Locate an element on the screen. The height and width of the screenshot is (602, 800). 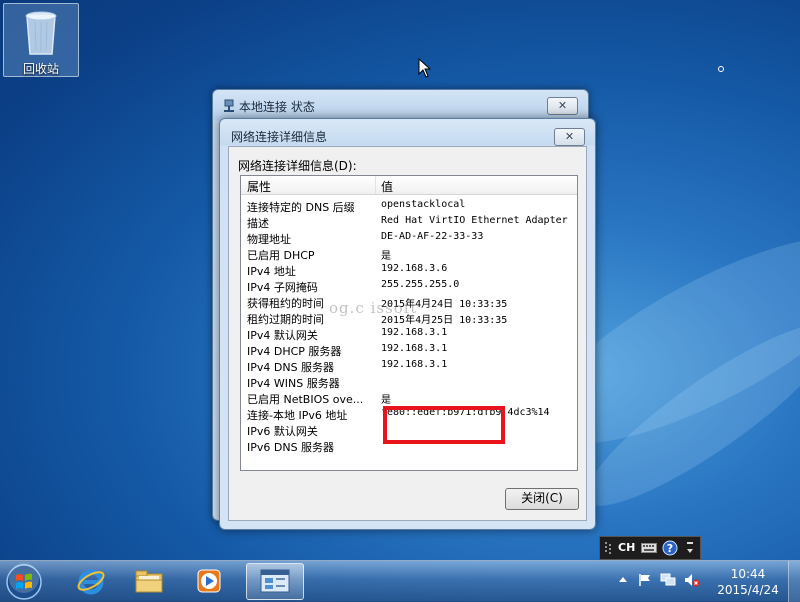
show-desktop-button is located at coordinates (794, 581).